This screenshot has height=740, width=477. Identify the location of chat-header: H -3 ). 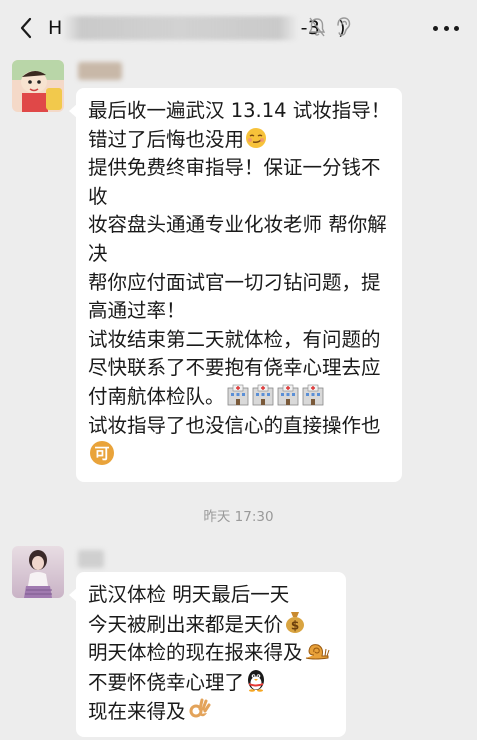
(238, 28).